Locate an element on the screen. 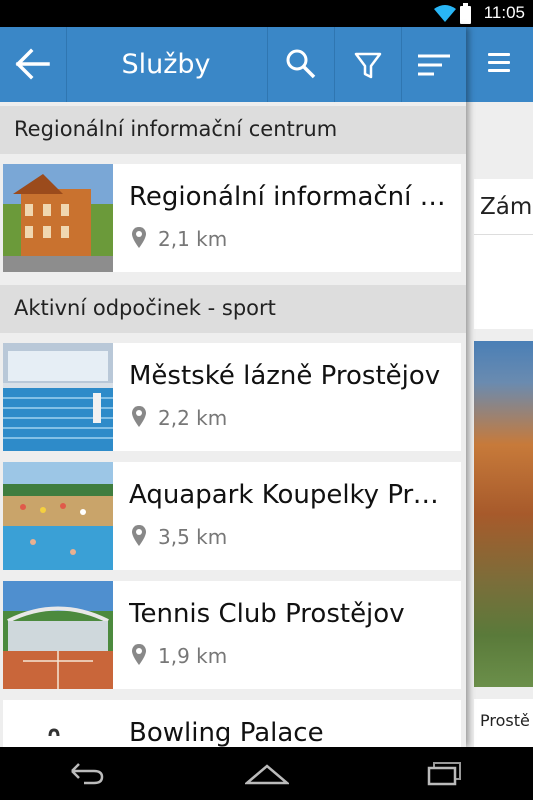 The height and width of the screenshot is (800, 533). back-arrow-icon is located at coordinates (32, 64).